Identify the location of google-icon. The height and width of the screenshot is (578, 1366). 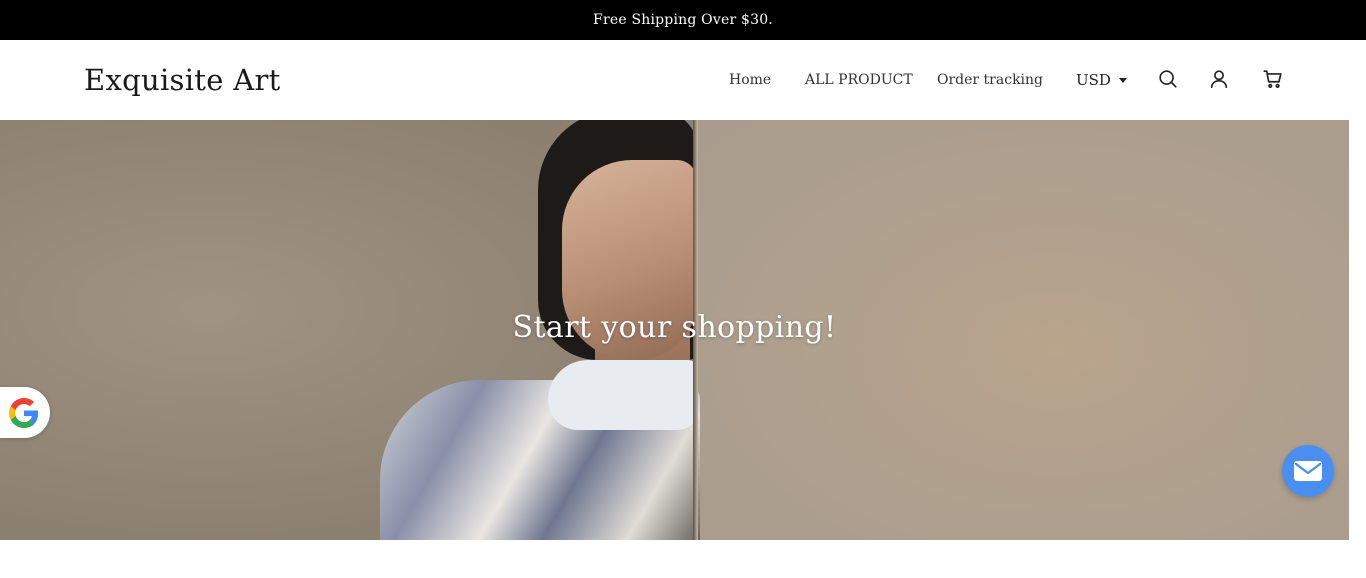
(24, 412).